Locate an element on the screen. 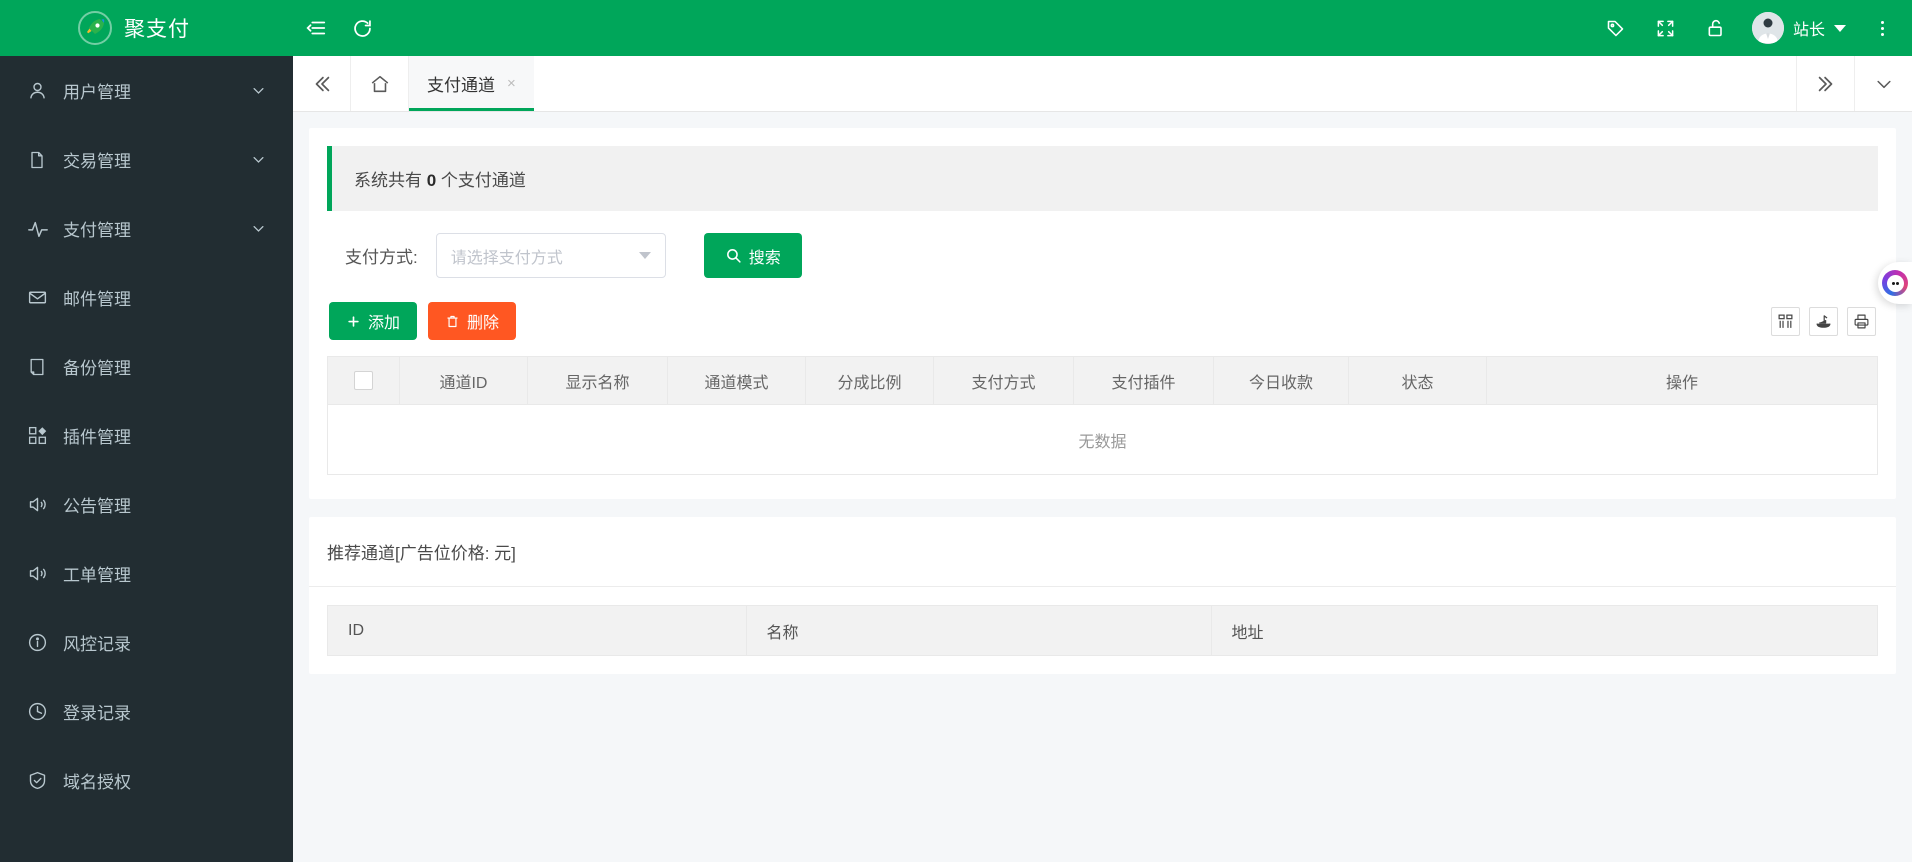 Image resolution: width=1912 pixels, height=862 pixels. table-body: 无数据 is located at coordinates (1102, 439).